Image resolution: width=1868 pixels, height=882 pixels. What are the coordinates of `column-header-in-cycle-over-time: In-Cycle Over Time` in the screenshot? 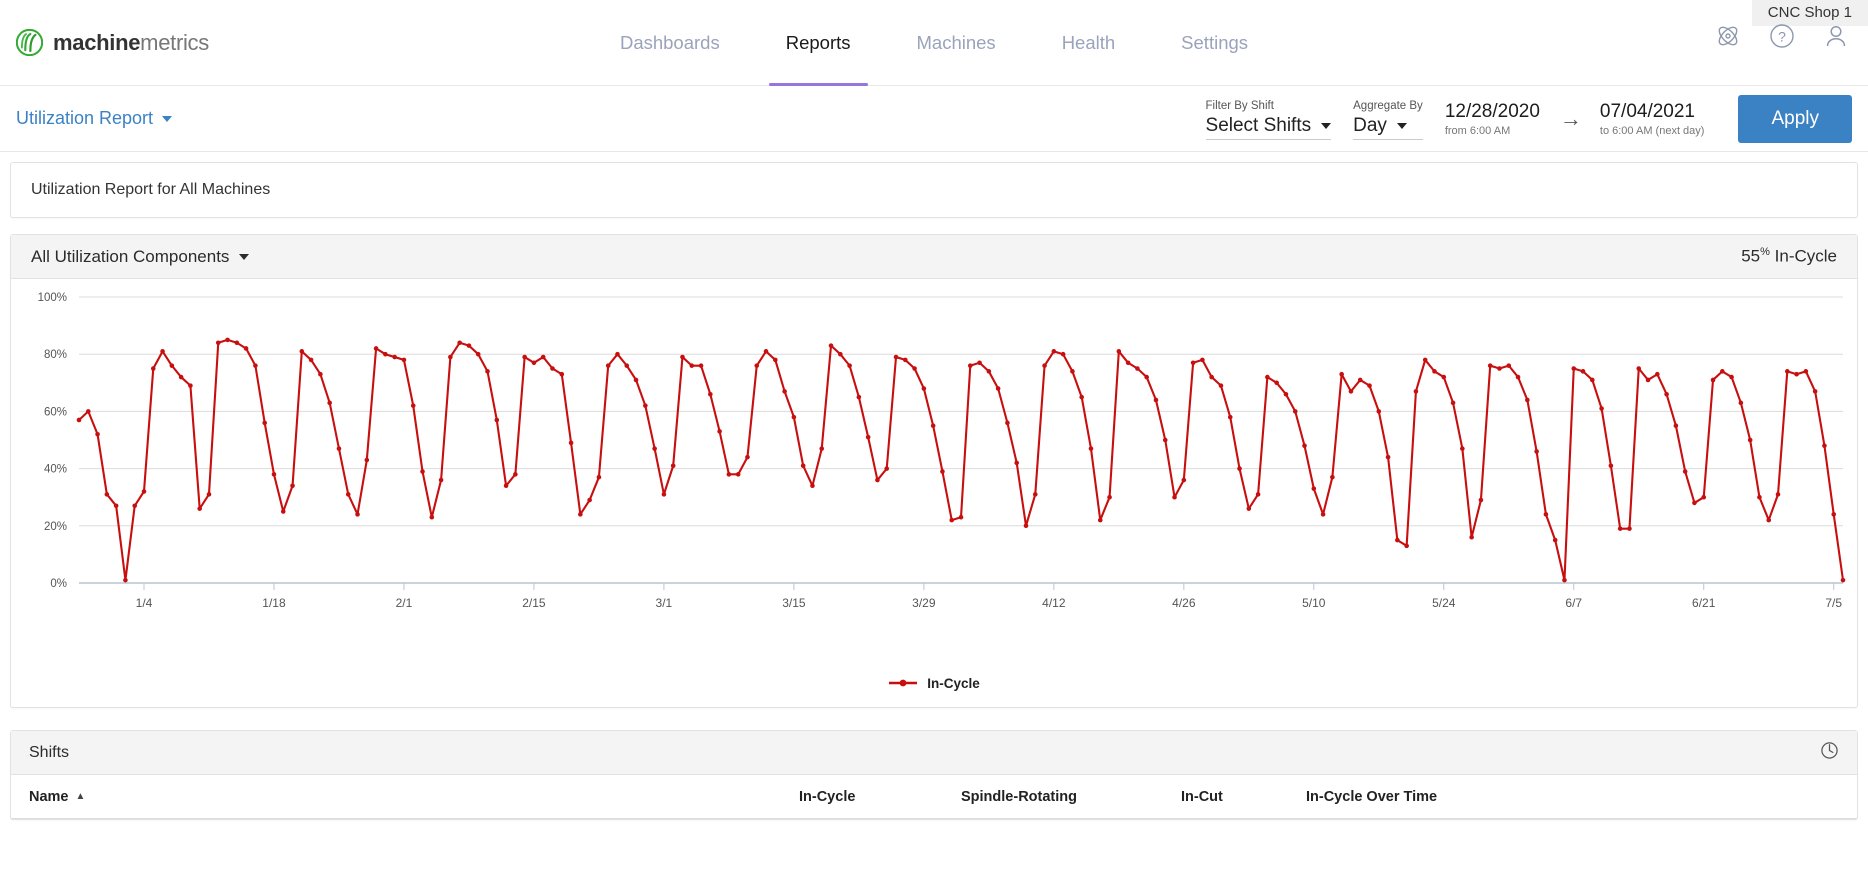 It's located at (1416, 797).